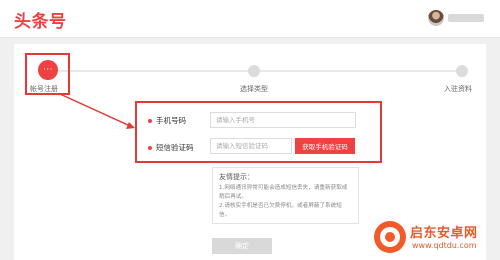 This screenshot has height=260, width=500. Describe the element at coordinates (258, 132) in the screenshot. I see `form-highlight-box` at that location.